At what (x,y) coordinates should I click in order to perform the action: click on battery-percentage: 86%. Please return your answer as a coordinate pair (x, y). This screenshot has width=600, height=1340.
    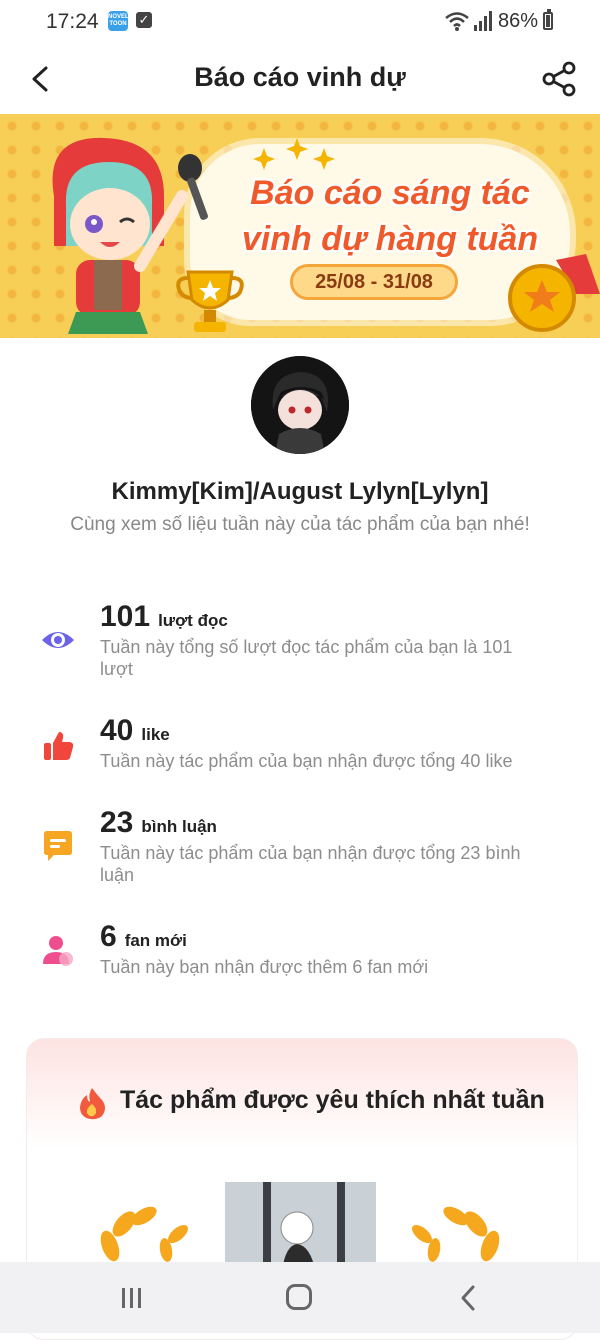
    Looking at the image, I should click on (518, 21).